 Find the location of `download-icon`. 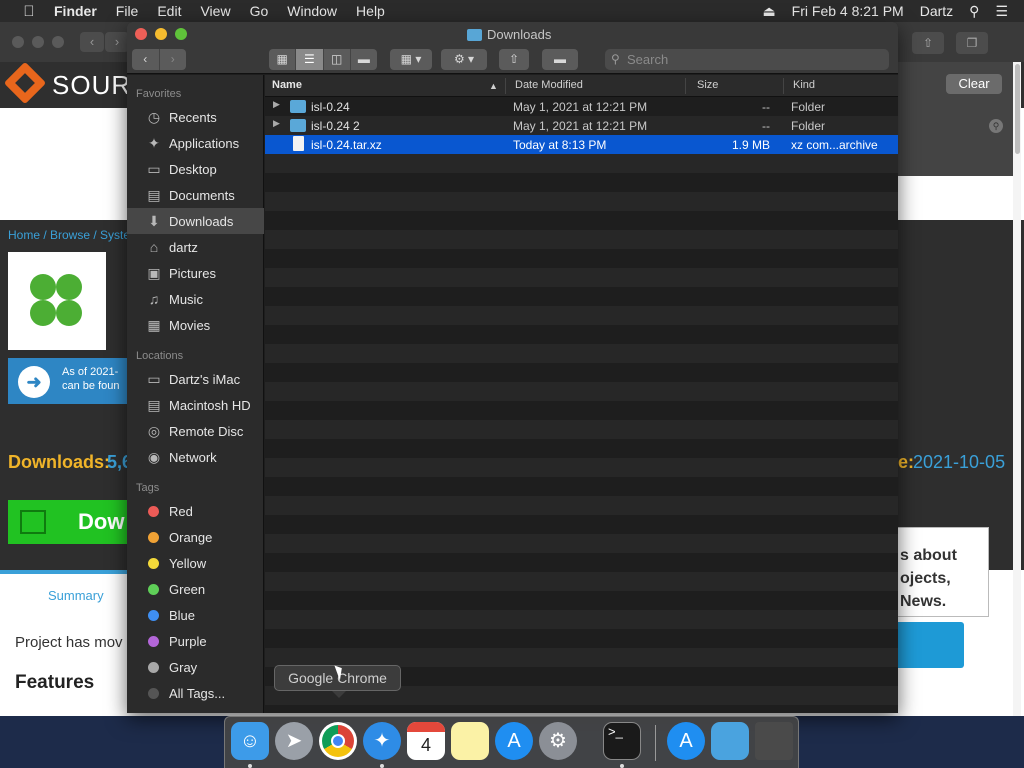

download-icon is located at coordinates (33, 522).